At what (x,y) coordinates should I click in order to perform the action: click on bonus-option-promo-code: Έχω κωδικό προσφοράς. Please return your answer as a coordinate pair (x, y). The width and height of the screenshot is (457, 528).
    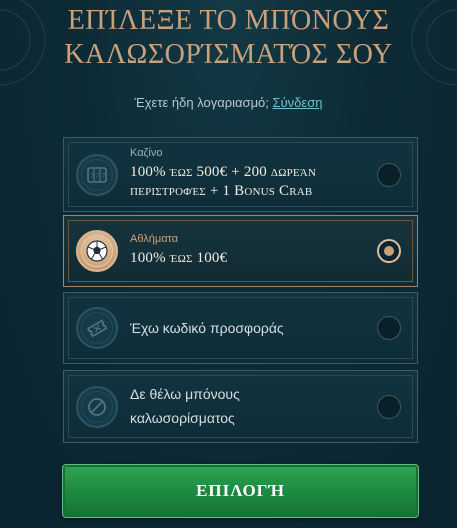
    Looking at the image, I should click on (240, 328).